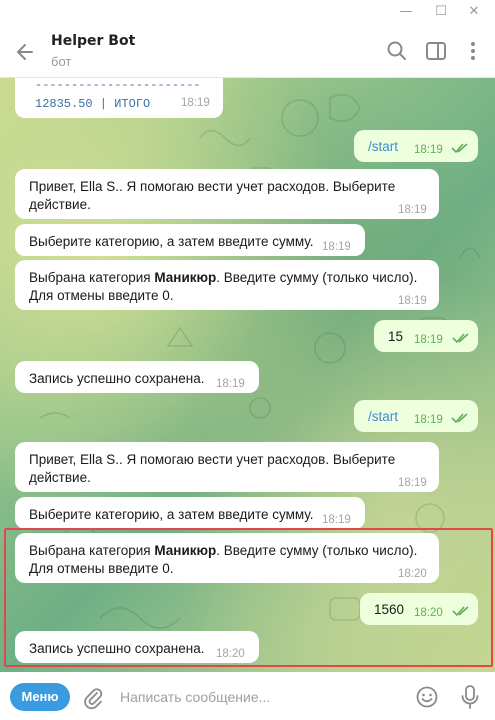 The width and height of the screenshot is (495, 720). Describe the element at coordinates (26, 52) in the screenshot. I see `back-arrow-icon` at that location.